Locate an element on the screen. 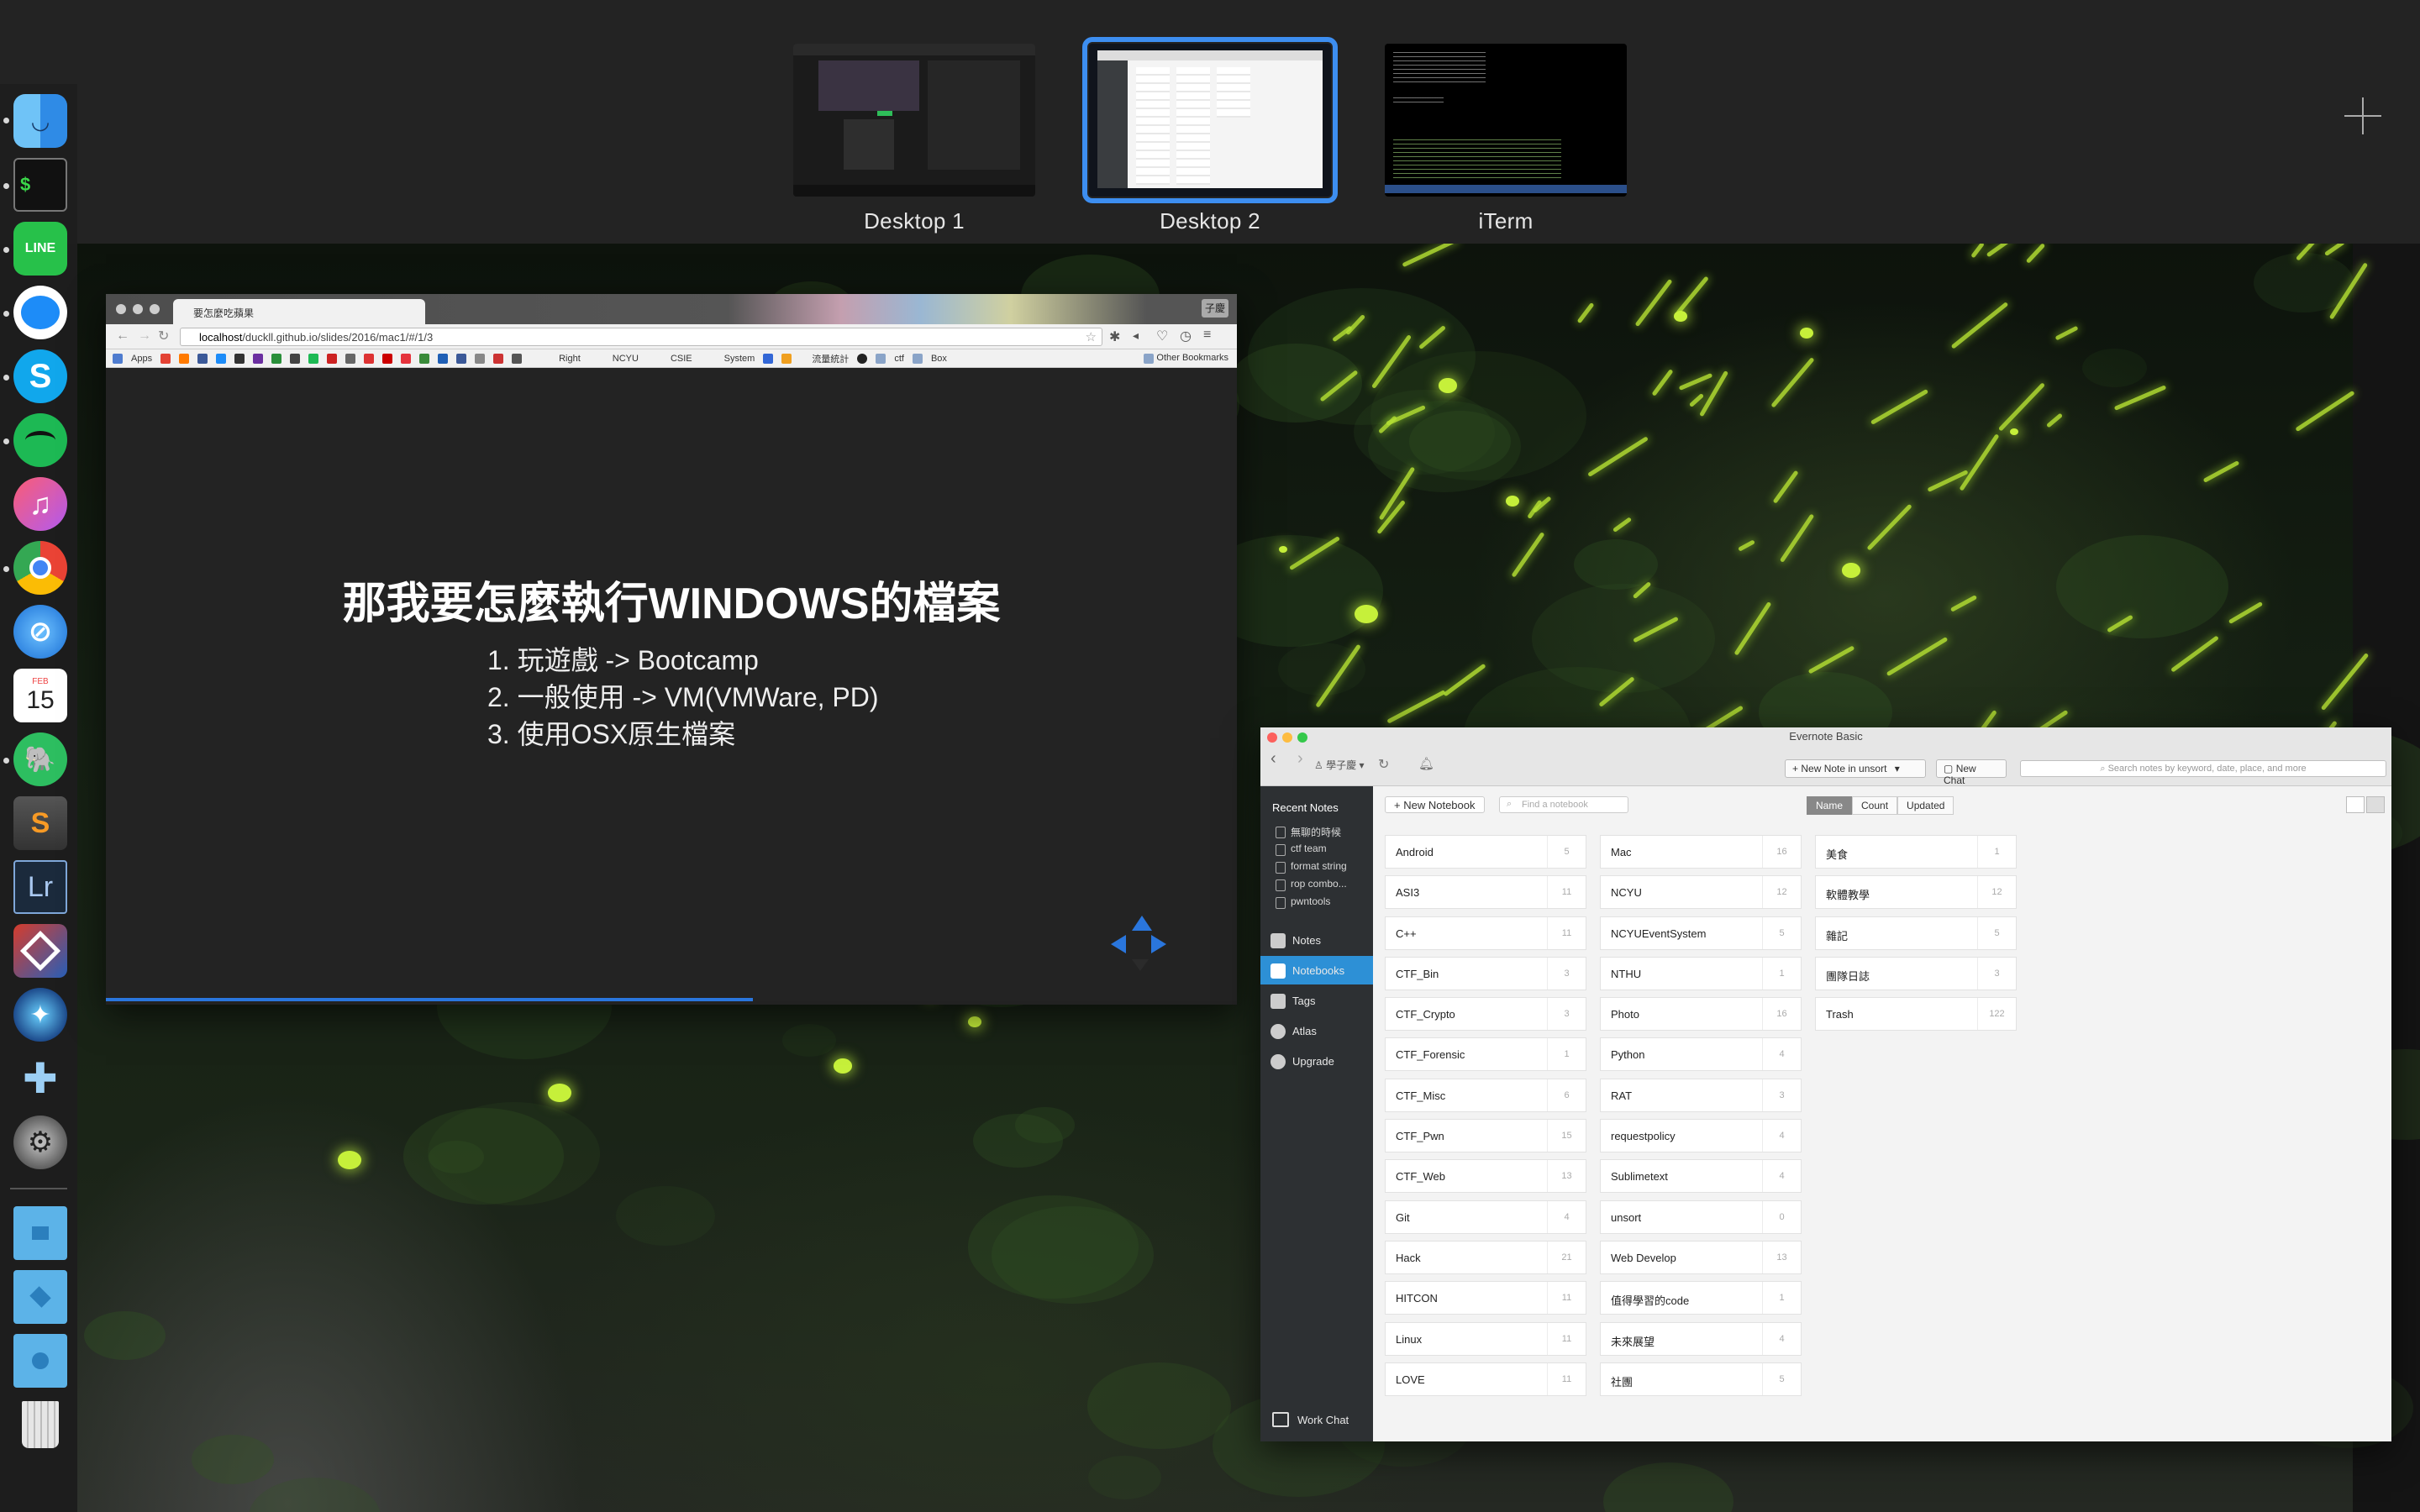  notebook-card: Sublimetext 4 is located at coordinates (1701, 1176).